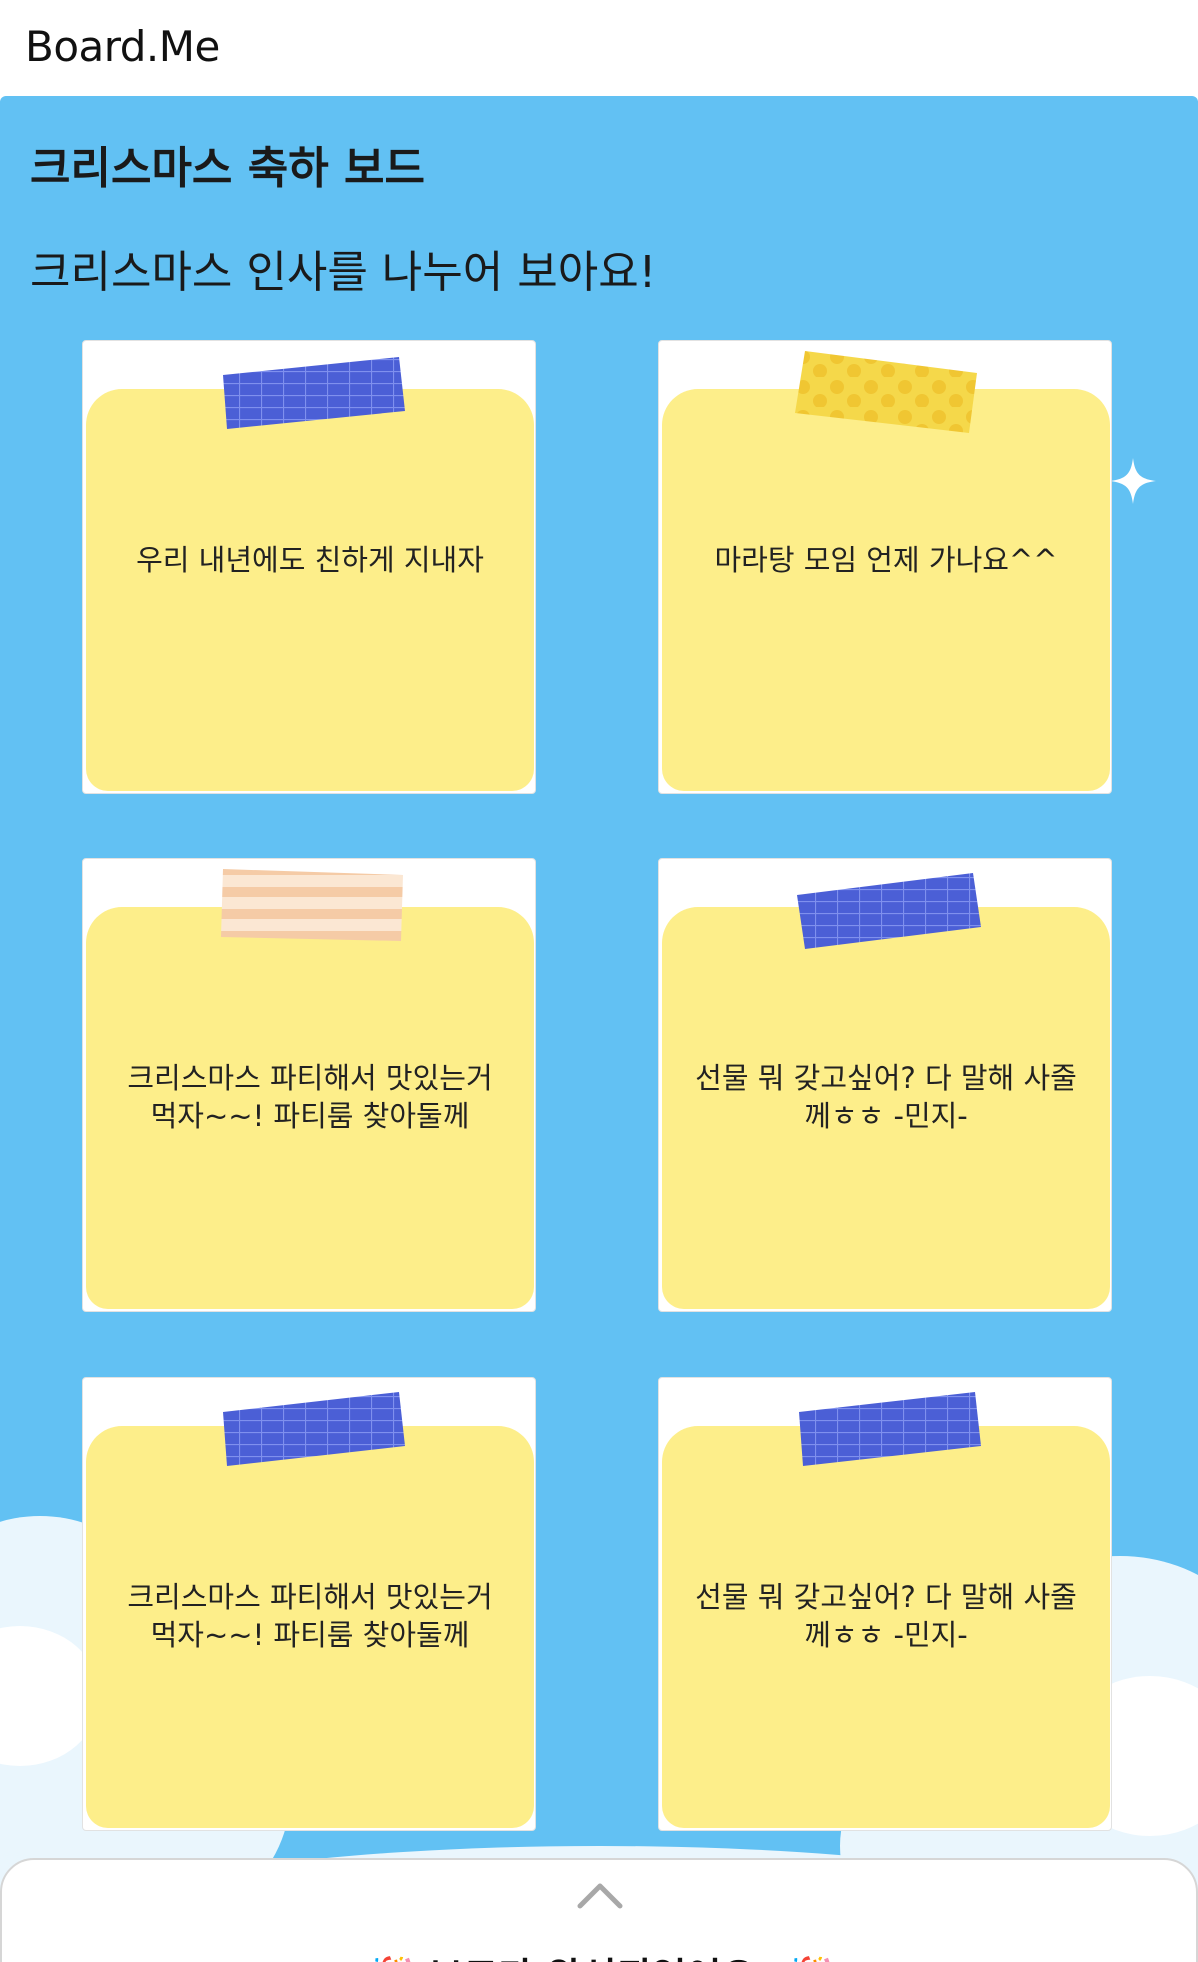 This screenshot has height=1962, width=1198. I want to click on app-logo: Board.Me, so click(122, 46).